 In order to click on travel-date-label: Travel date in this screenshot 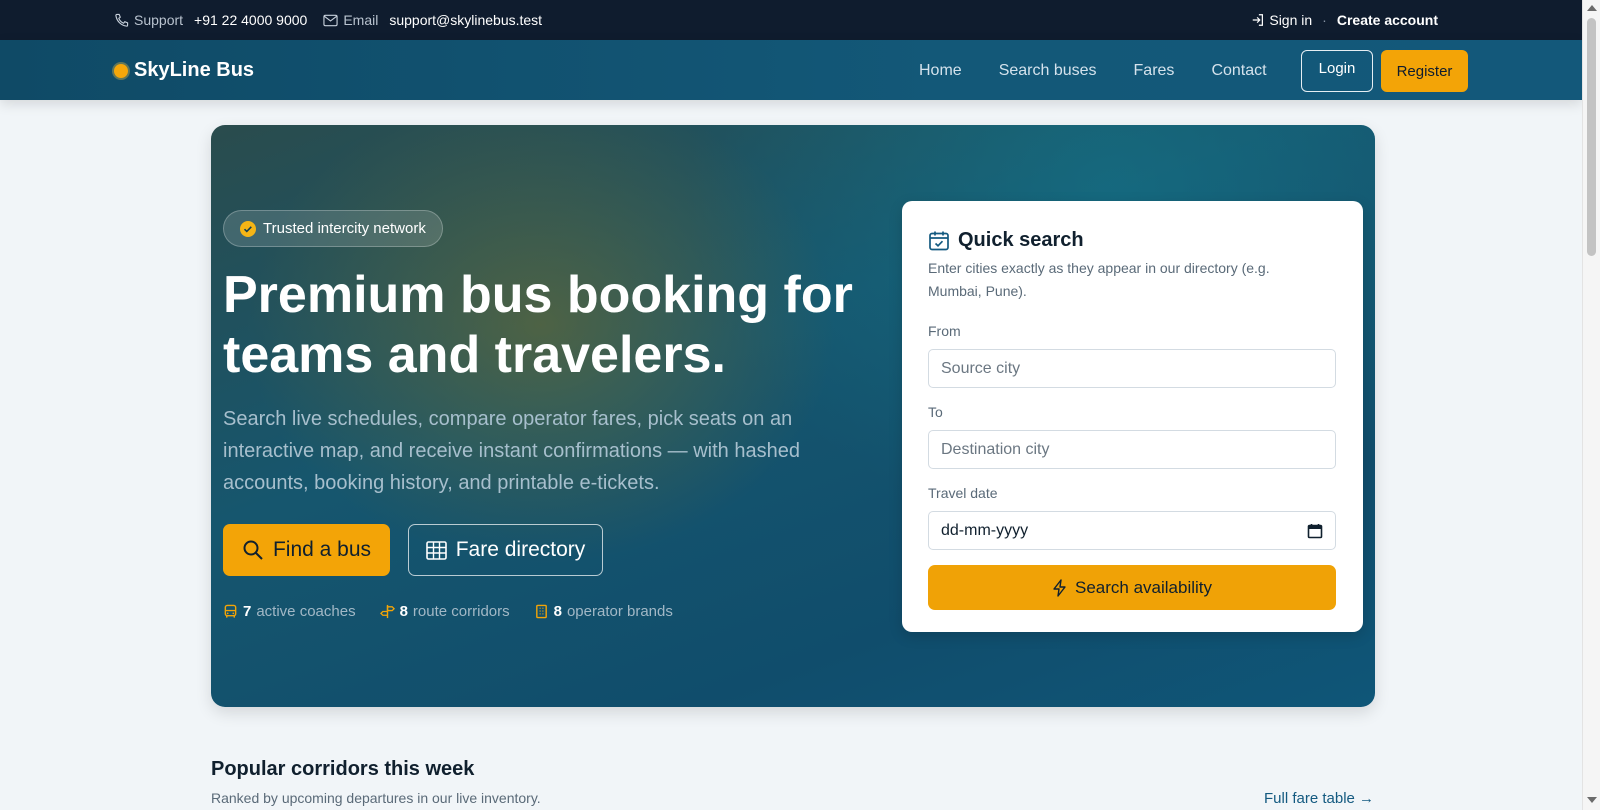, I will do `click(963, 493)`.